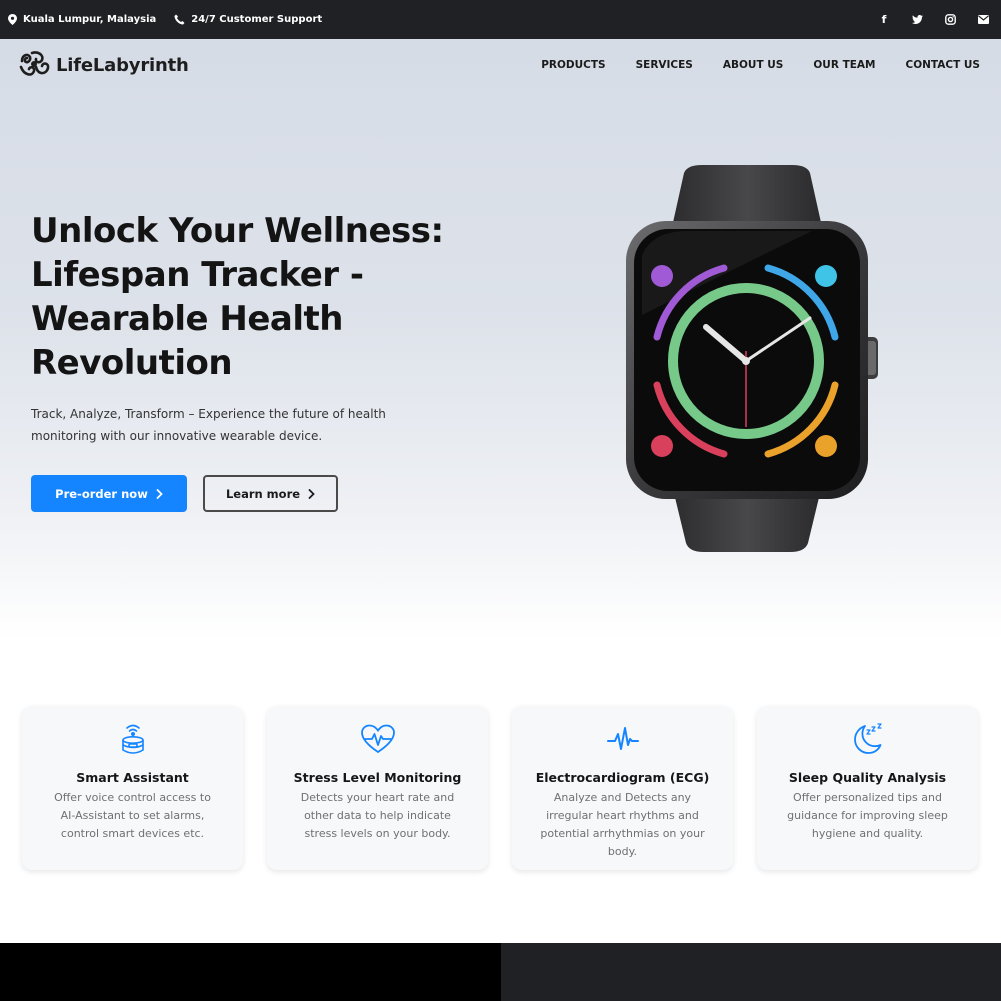 This screenshot has width=1001, height=1001. Describe the element at coordinates (132, 363) in the screenshot. I see `hero-title-line: Revolution` at that location.